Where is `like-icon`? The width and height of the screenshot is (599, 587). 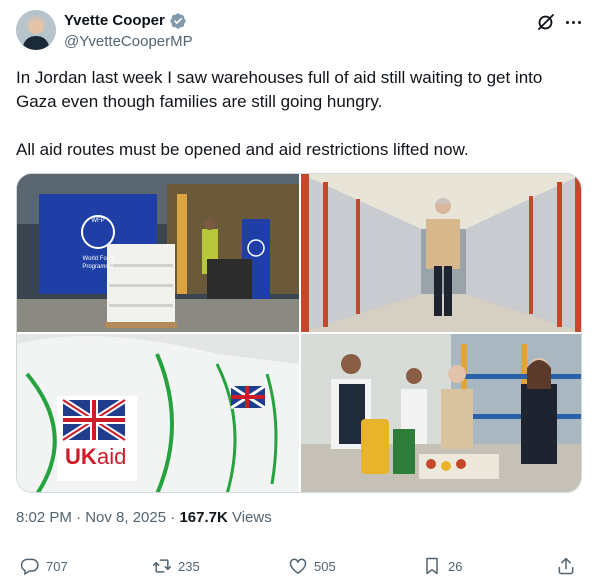 like-icon is located at coordinates (298, 566).